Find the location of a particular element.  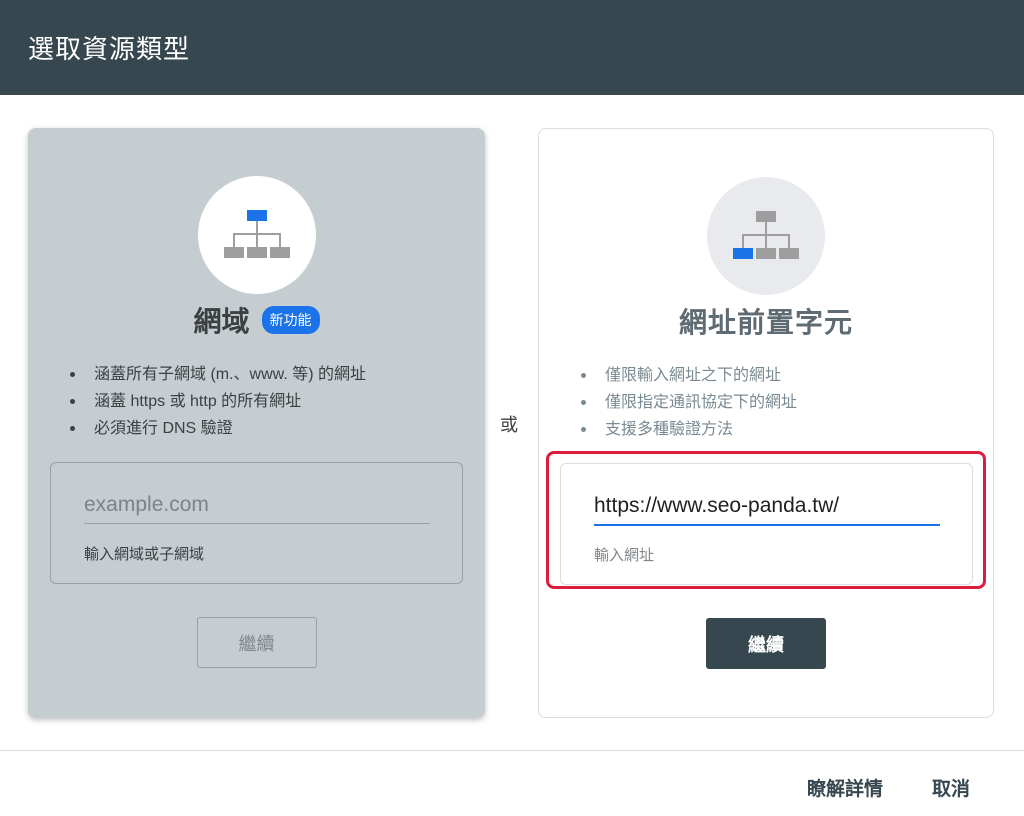

domain-continue-button: 繼續 is located at coordinates (256, 642).